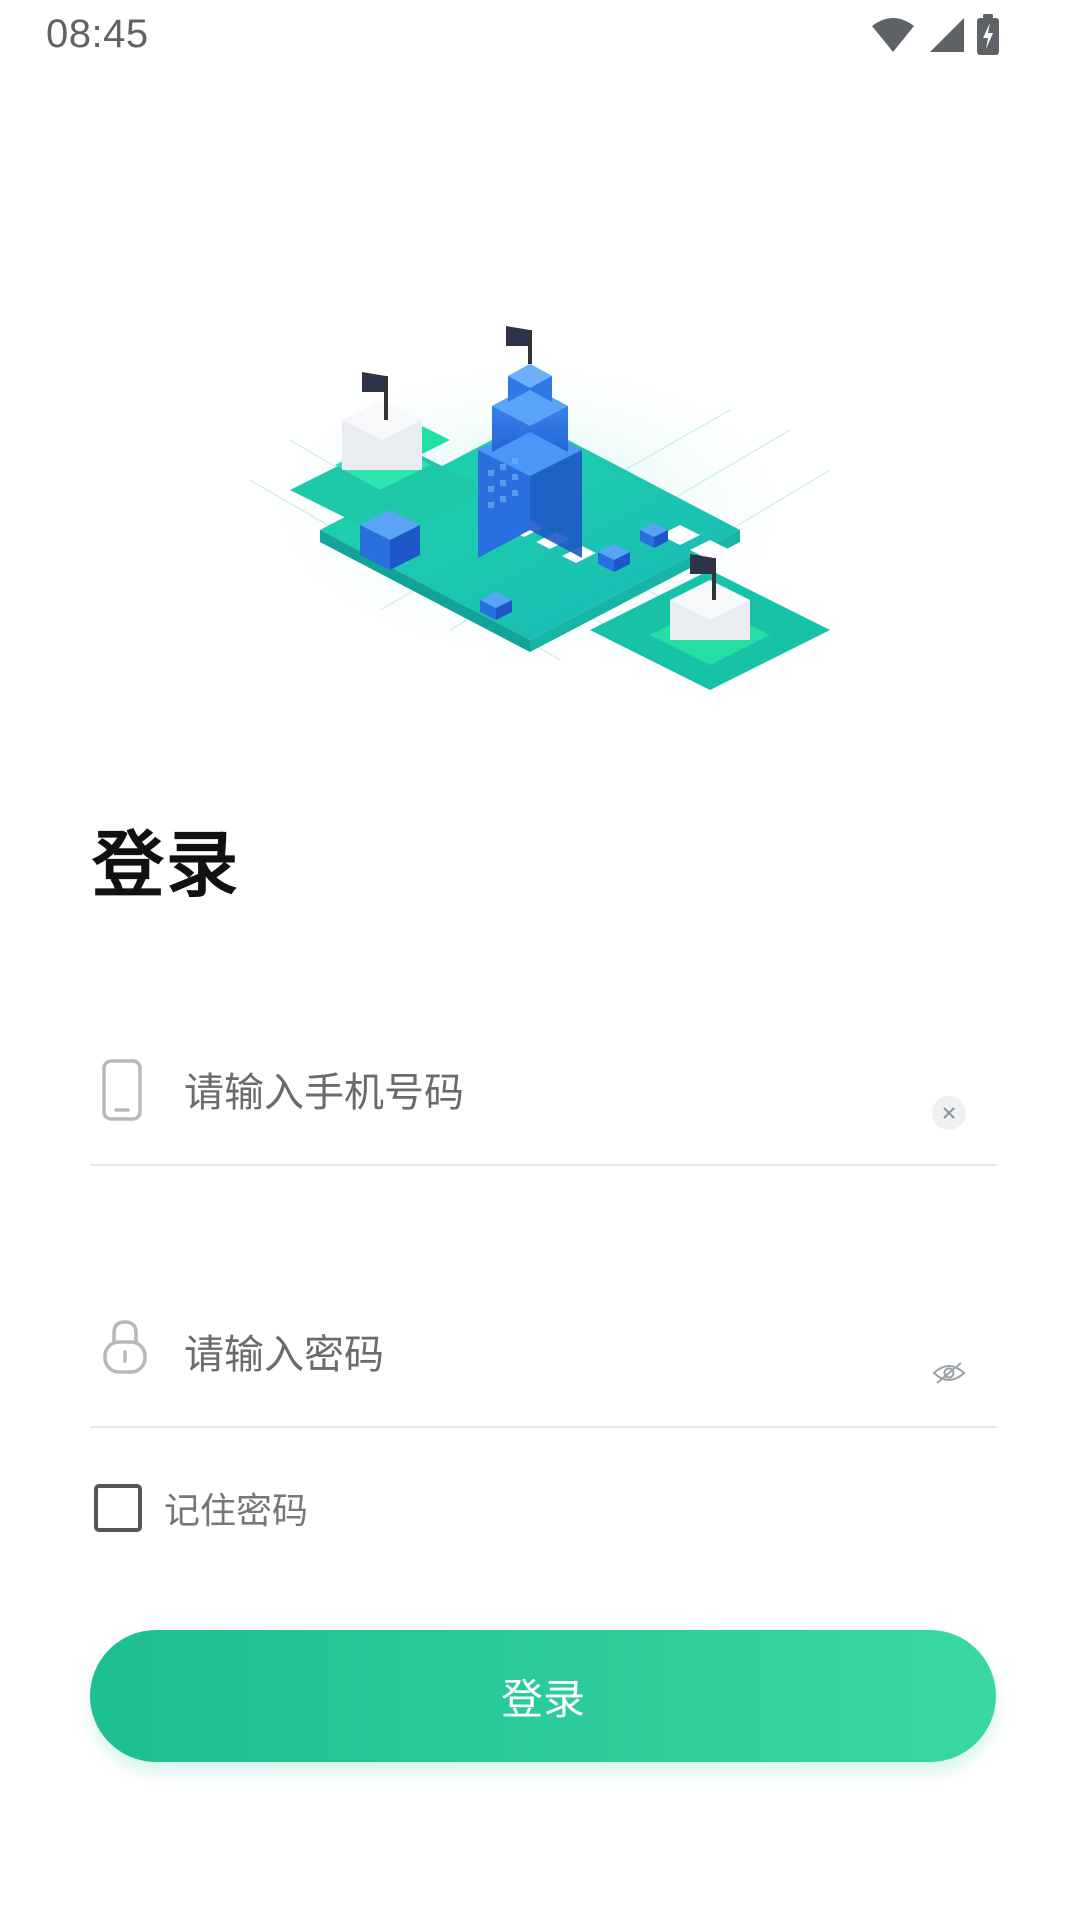 The width and height of the screenshot is (1080, 1920). I want to click on phone-field, so click(543, 1105).